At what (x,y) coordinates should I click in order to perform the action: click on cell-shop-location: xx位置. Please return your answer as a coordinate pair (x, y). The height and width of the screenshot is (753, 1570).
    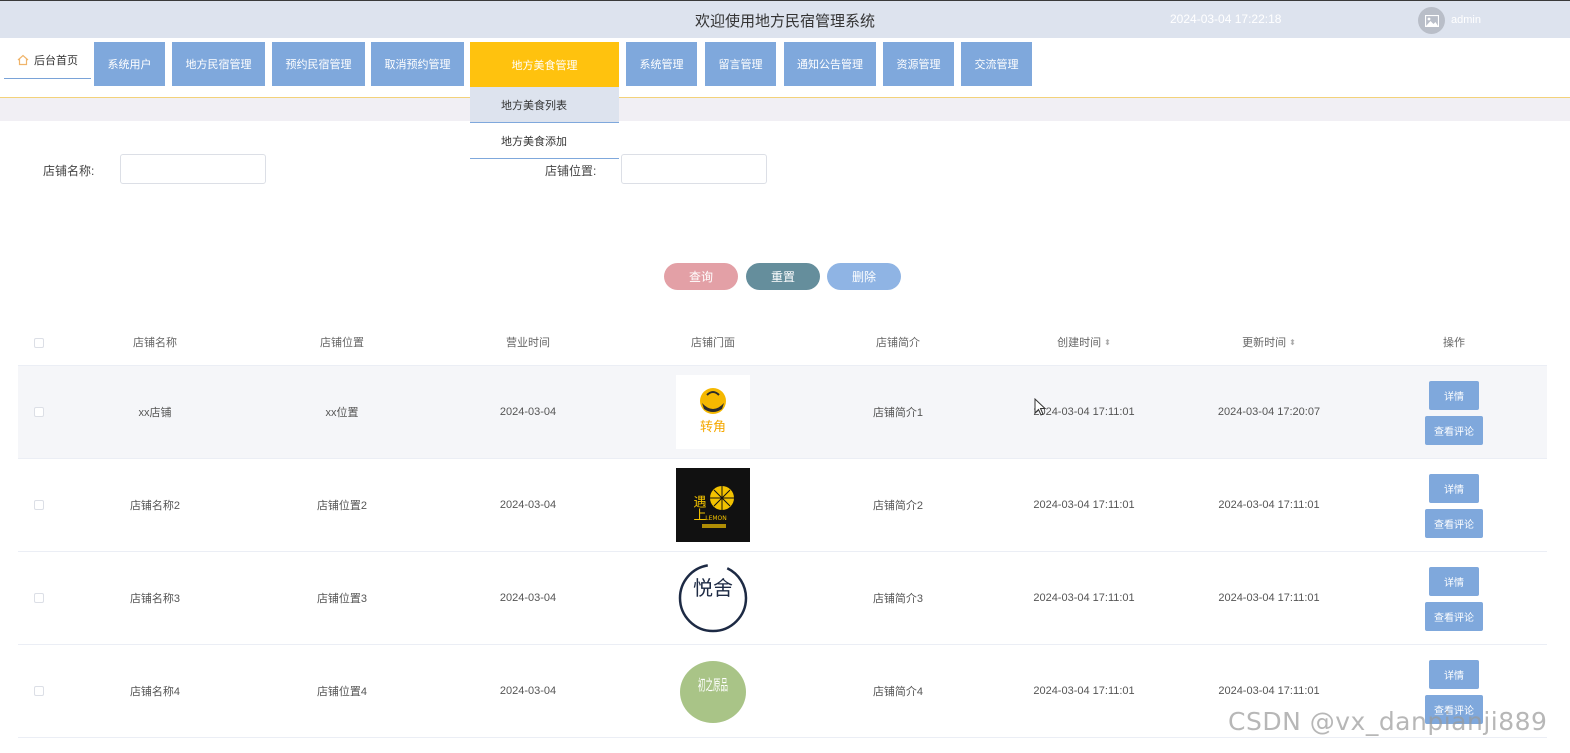
    Looking at the image, I should click on (342, 413).